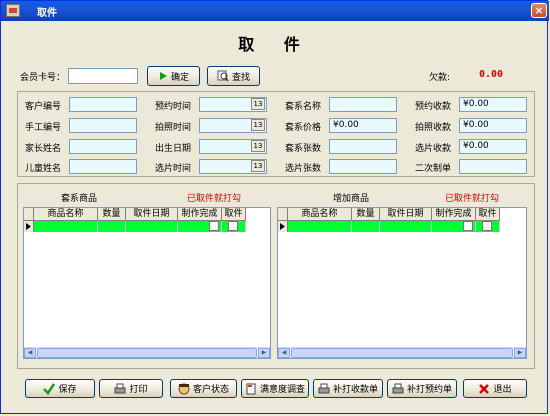  What do you see at coordinates (131, 388) in the screenshot?
I see `print-button: 打印` at bounding box center [131, 388].